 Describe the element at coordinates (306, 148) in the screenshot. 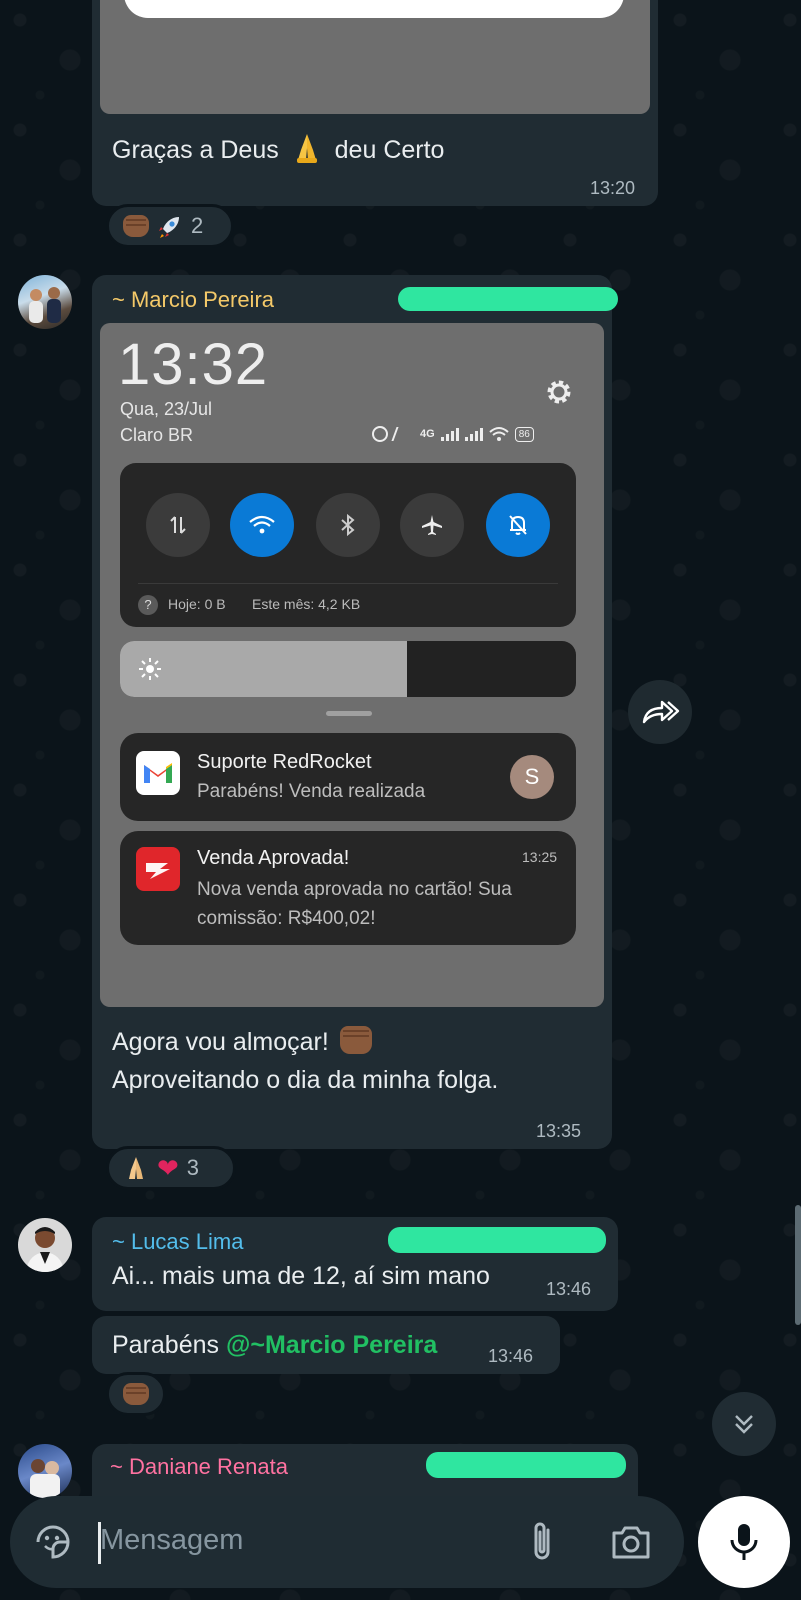

I see `folded-hands-emoji` at that location.